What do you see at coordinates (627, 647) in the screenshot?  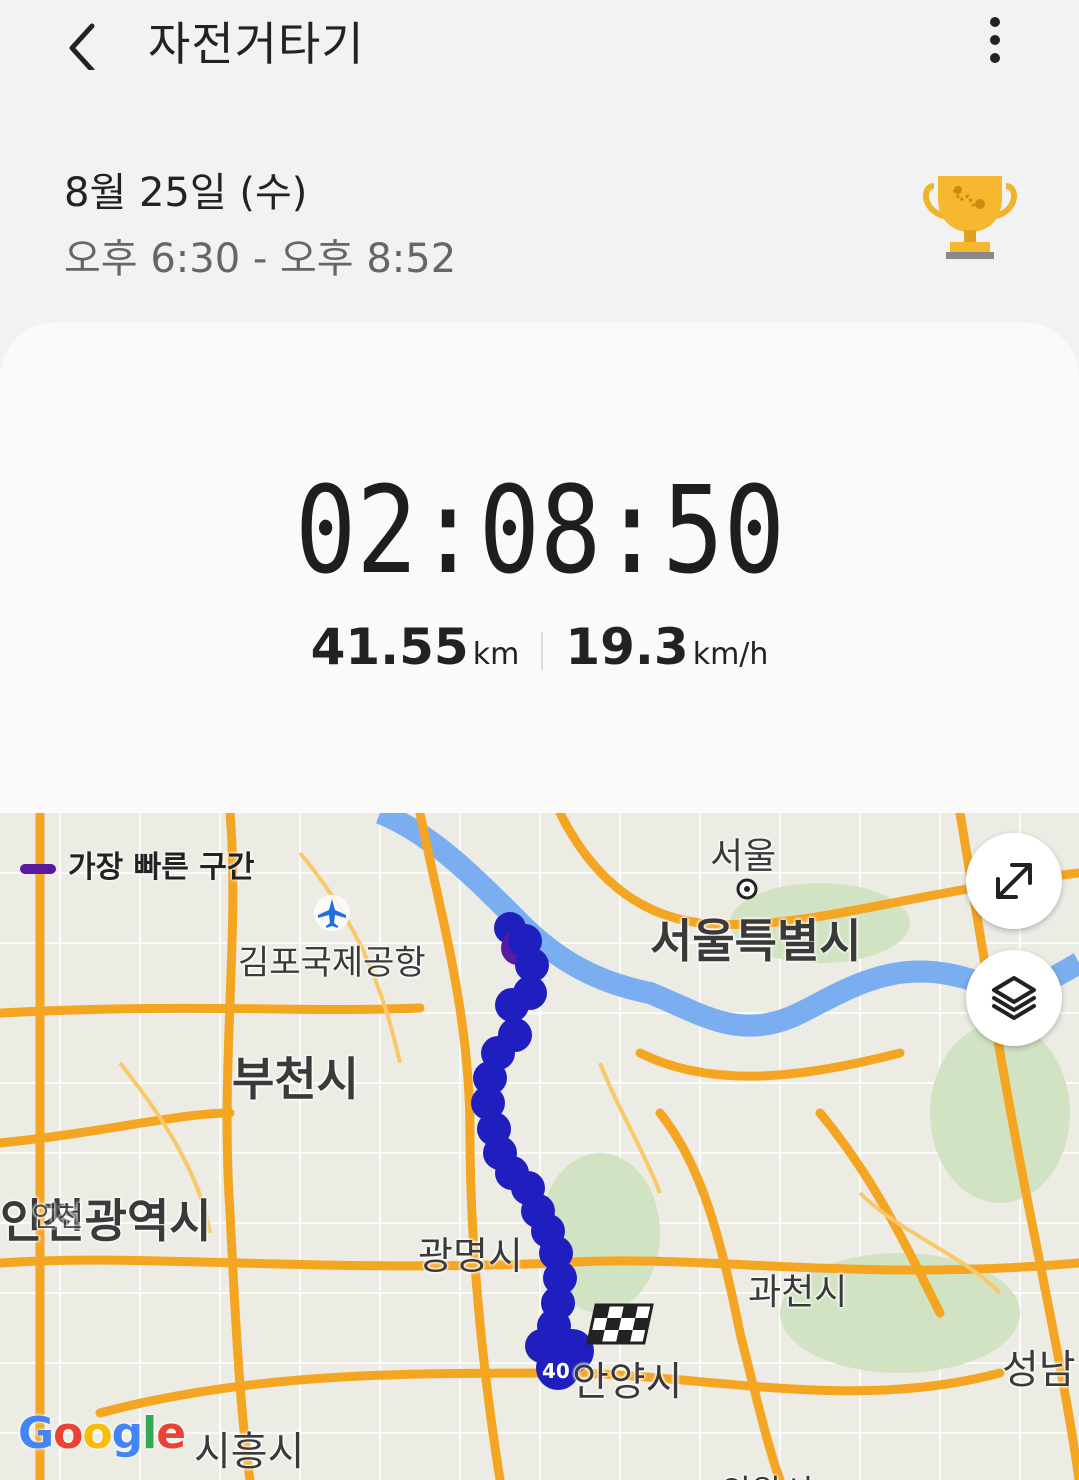 I see `speed-value: 19.3` at bounding box center [627, 647].